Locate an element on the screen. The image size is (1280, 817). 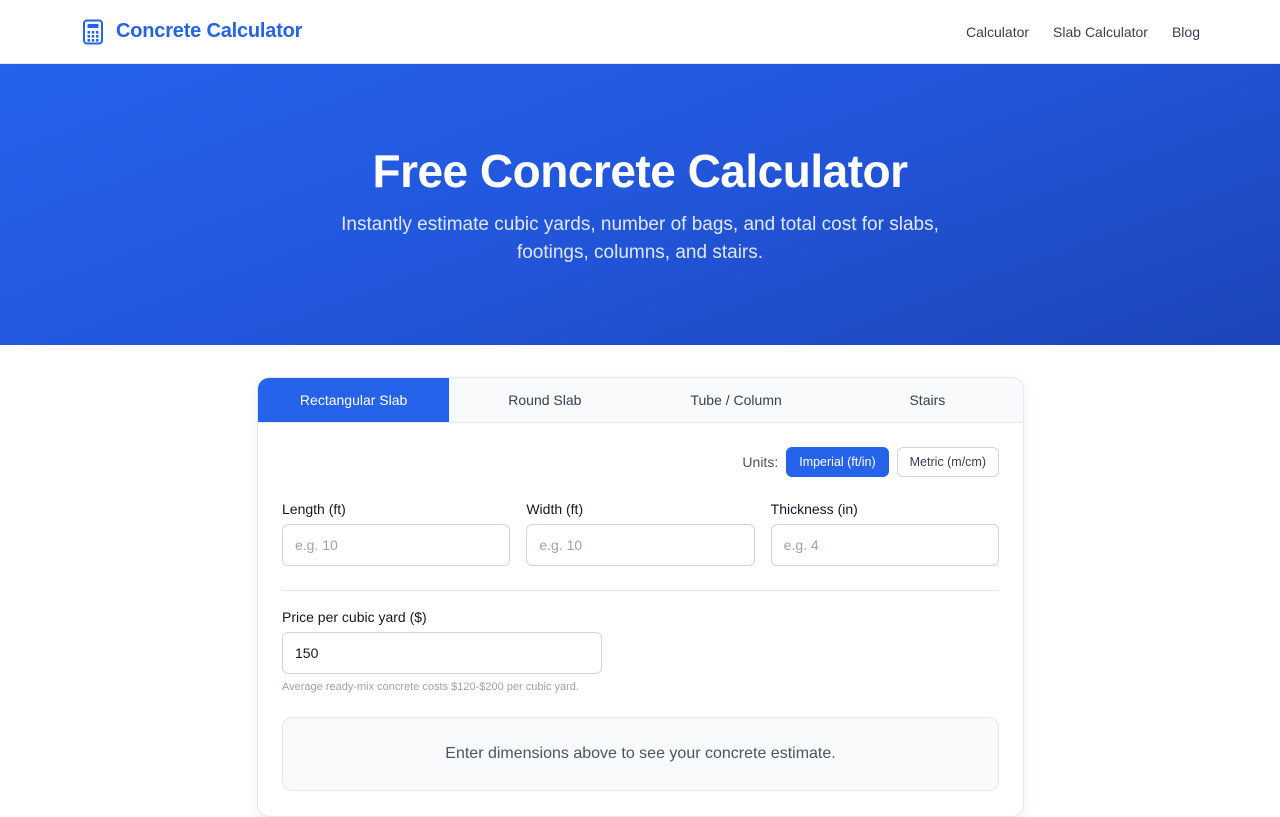
imperial-units-button: Imperial (ft/in) is located at coordinates (837, 462).